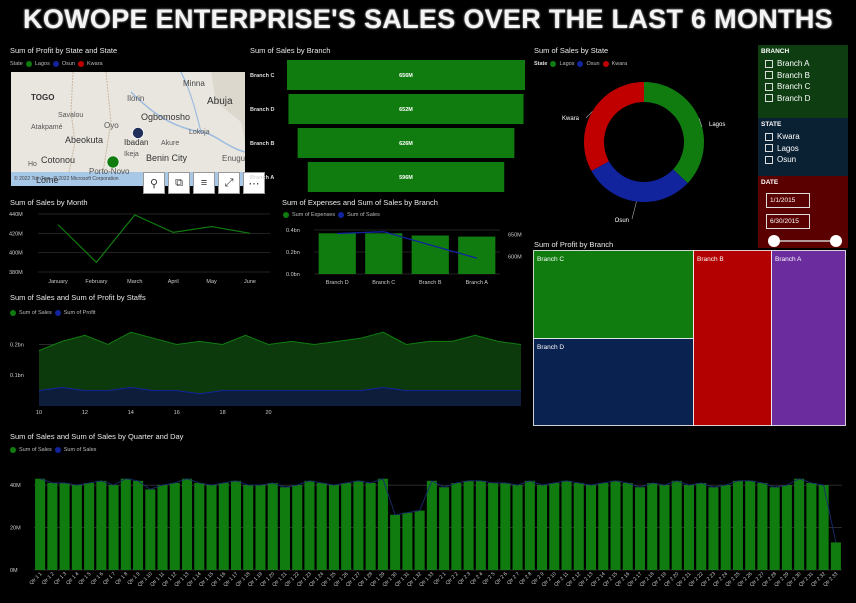  Describe the element at coordinates (806, 75) in the screenshot. I see `slicer-item-branch-b: Branch B` at that location.